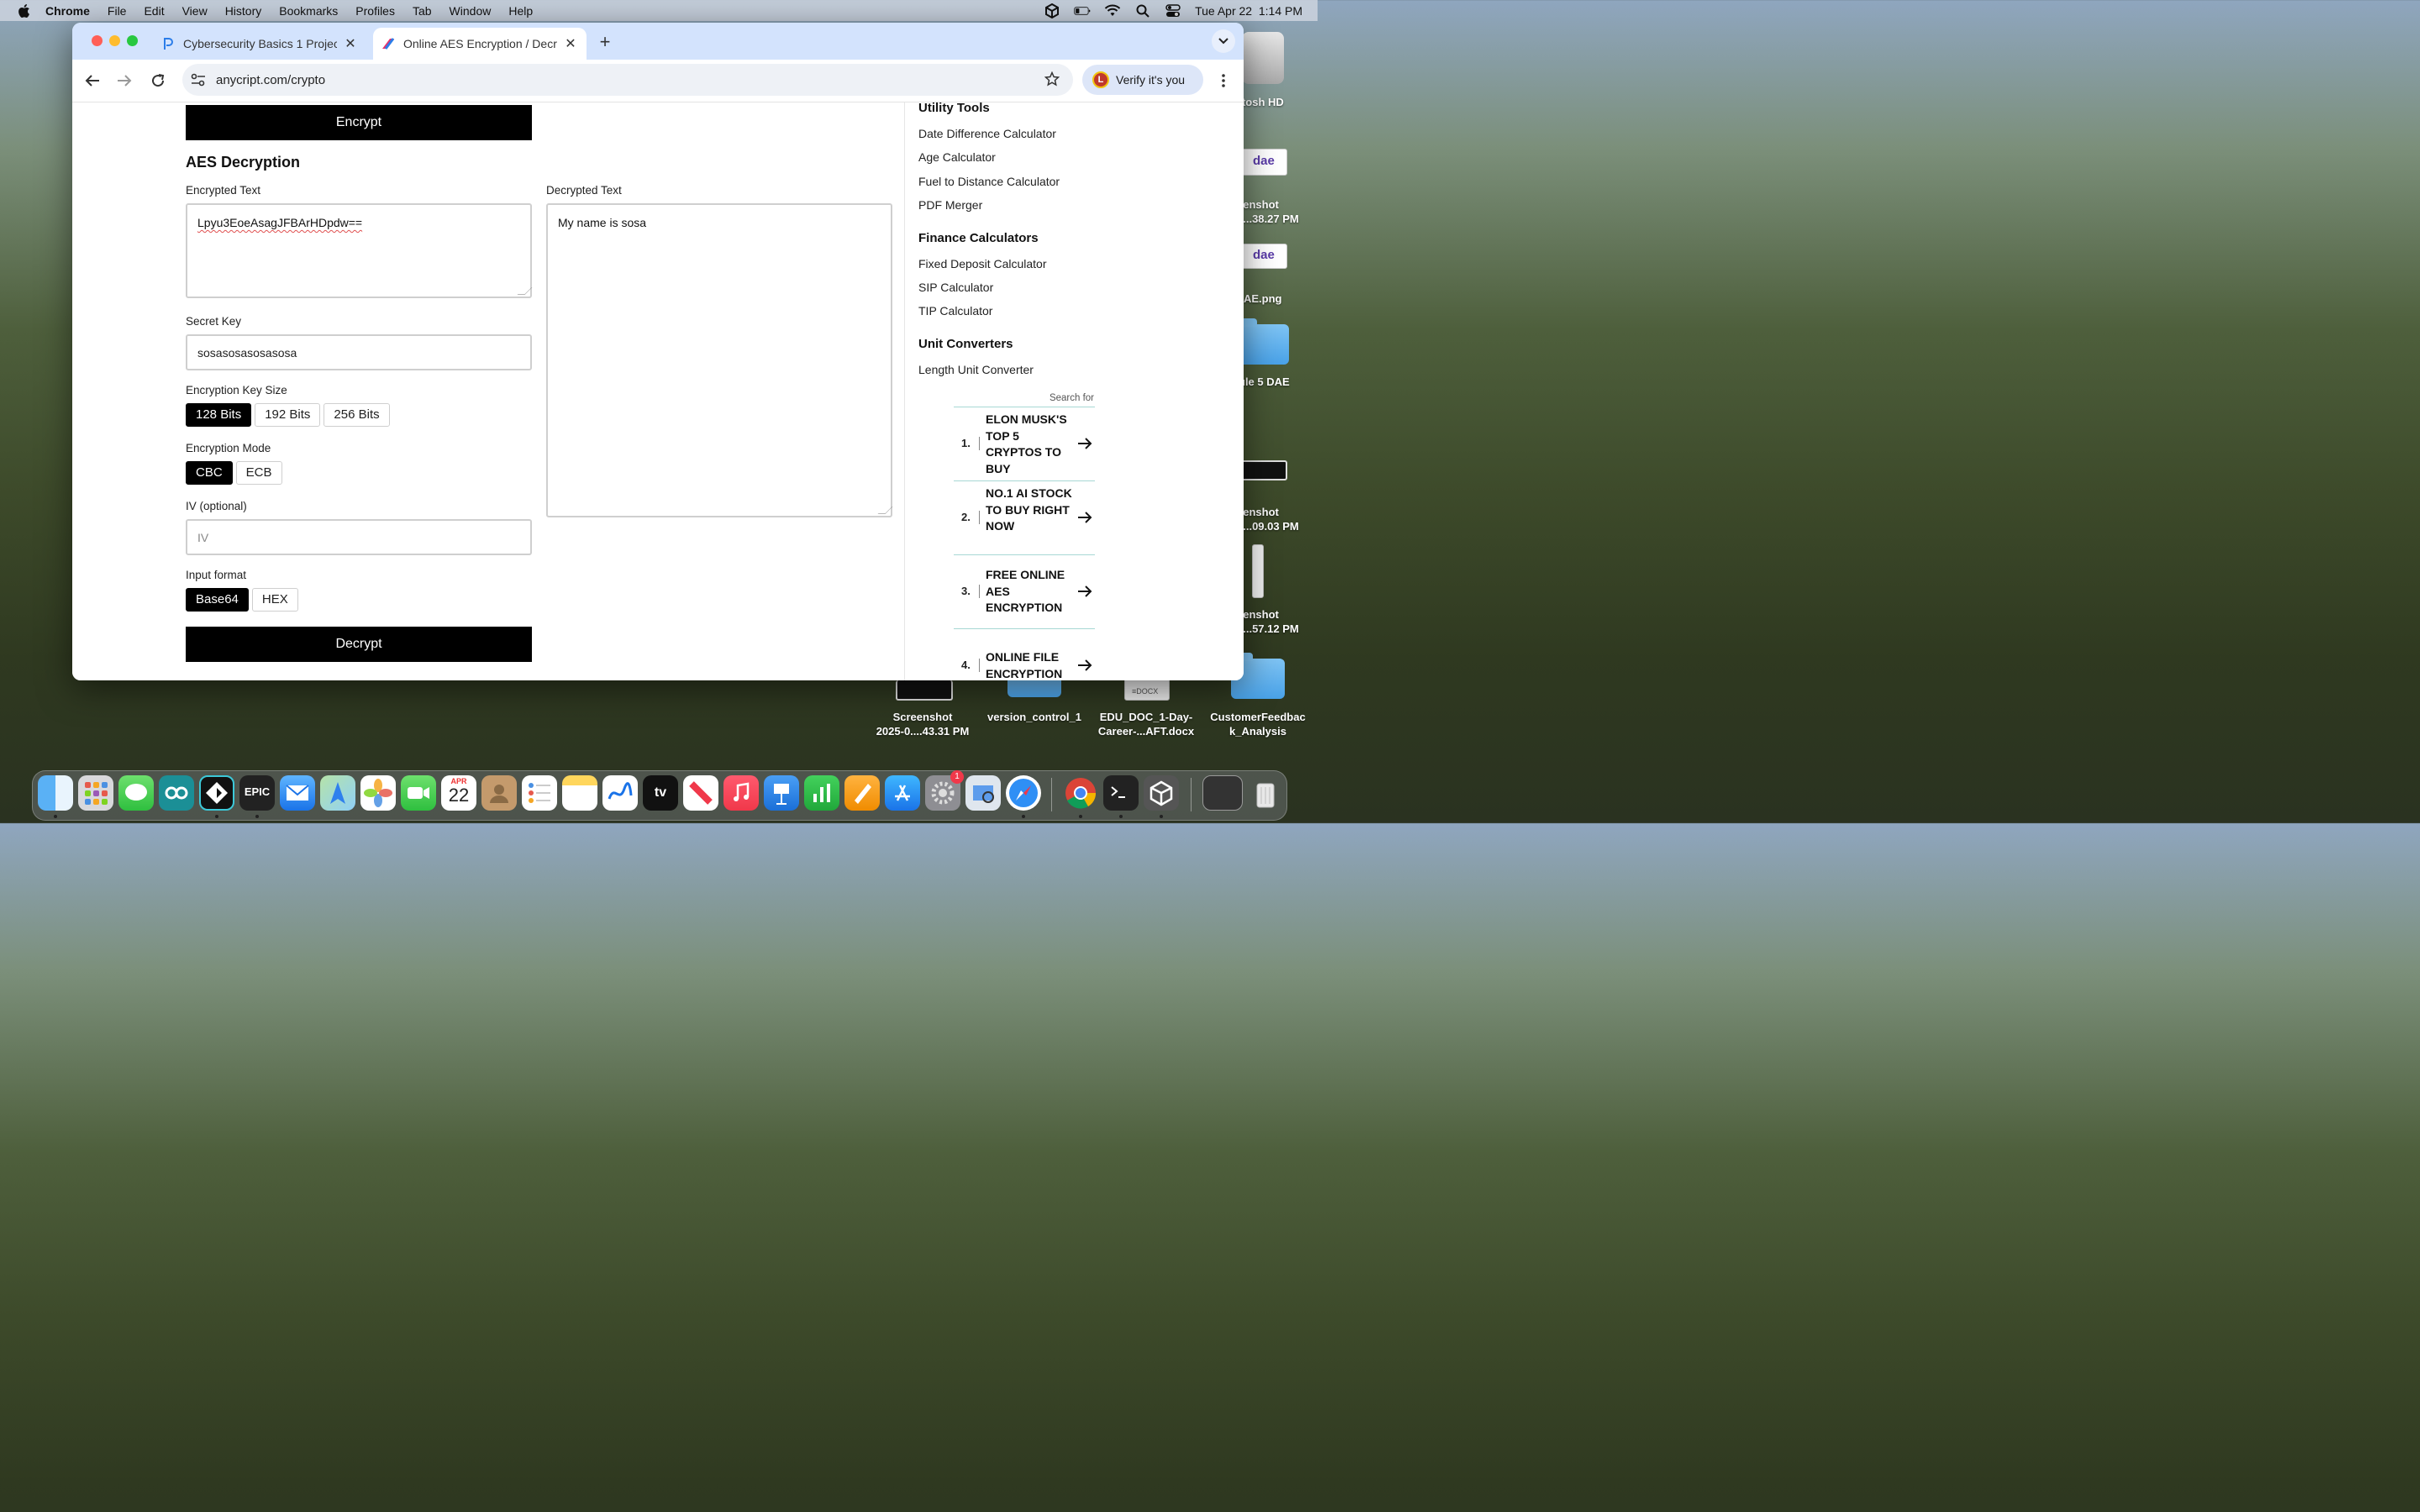  Describe the element at coordinates (1162, 793) in the screenshot. I see `unity-hub-icon` at that location.